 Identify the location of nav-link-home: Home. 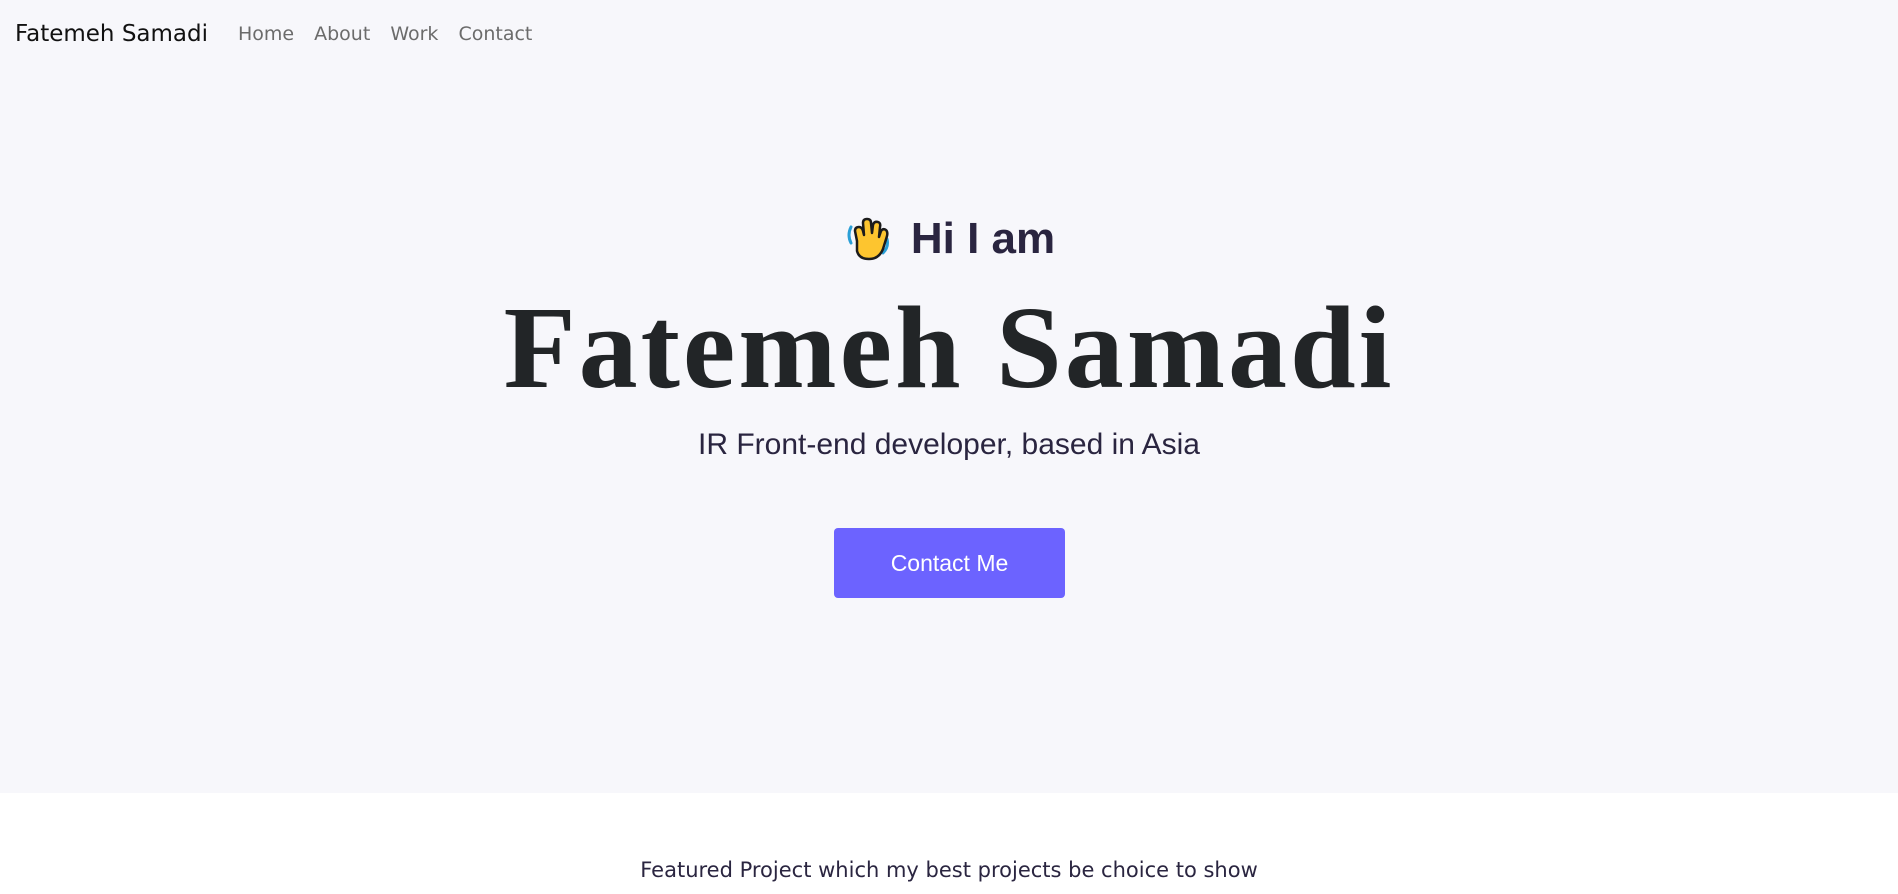
(266, 34).